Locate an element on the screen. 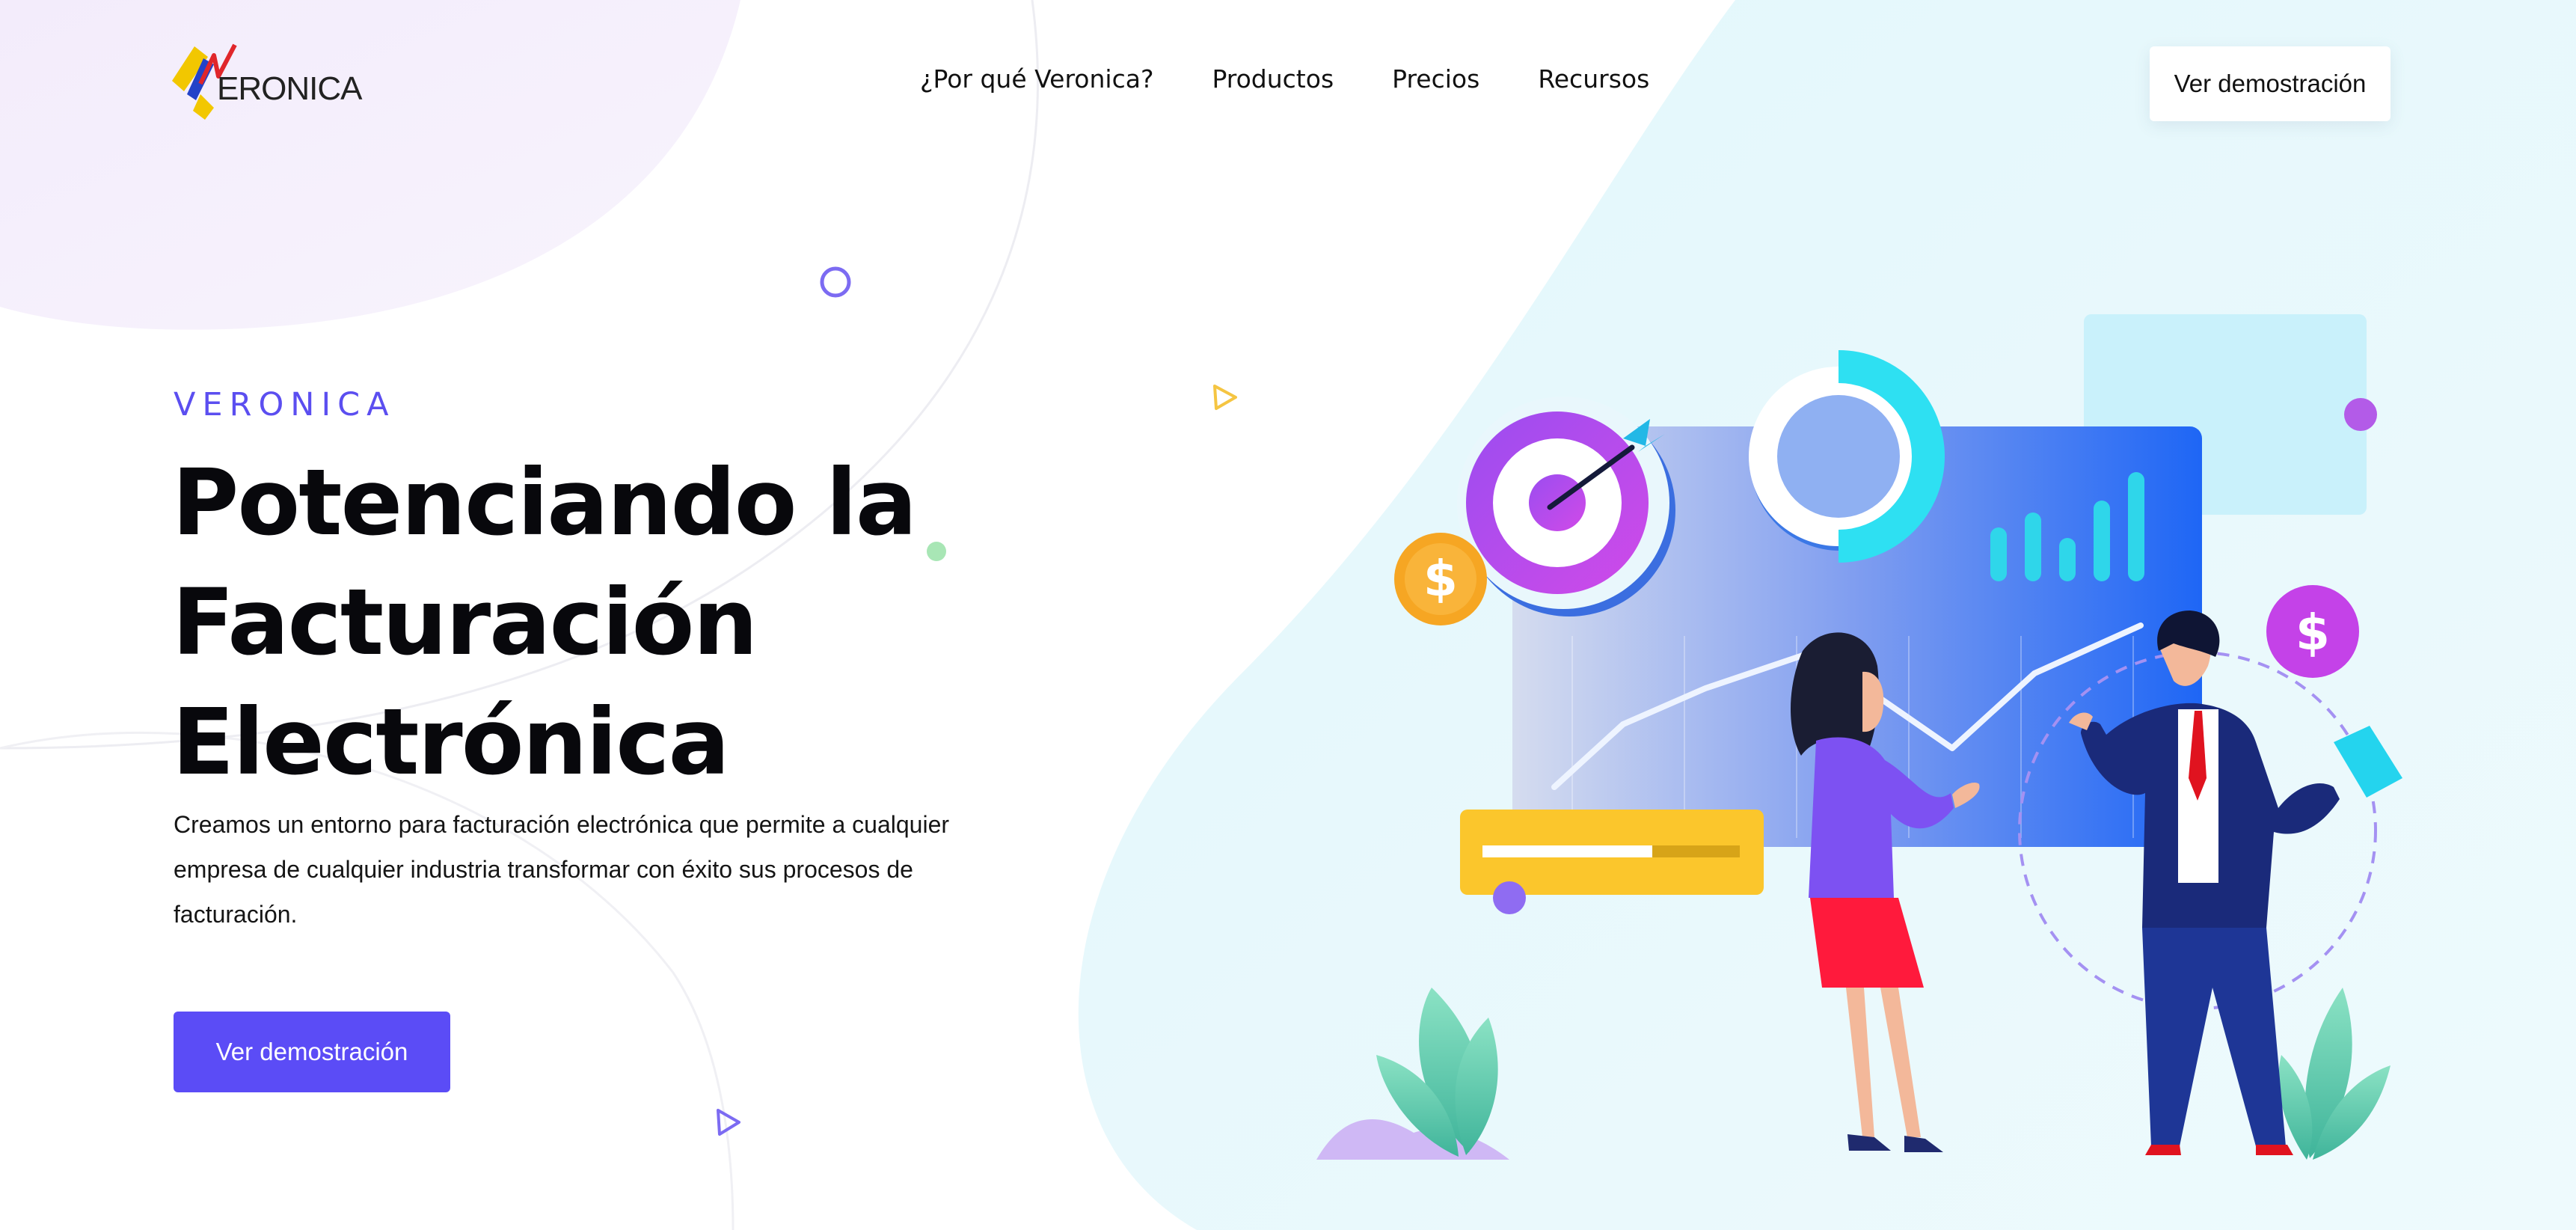 The image size is (2576, 1230). hero-title: Potenciando la Facturación Electrónica is located at coordinates (658, 623).